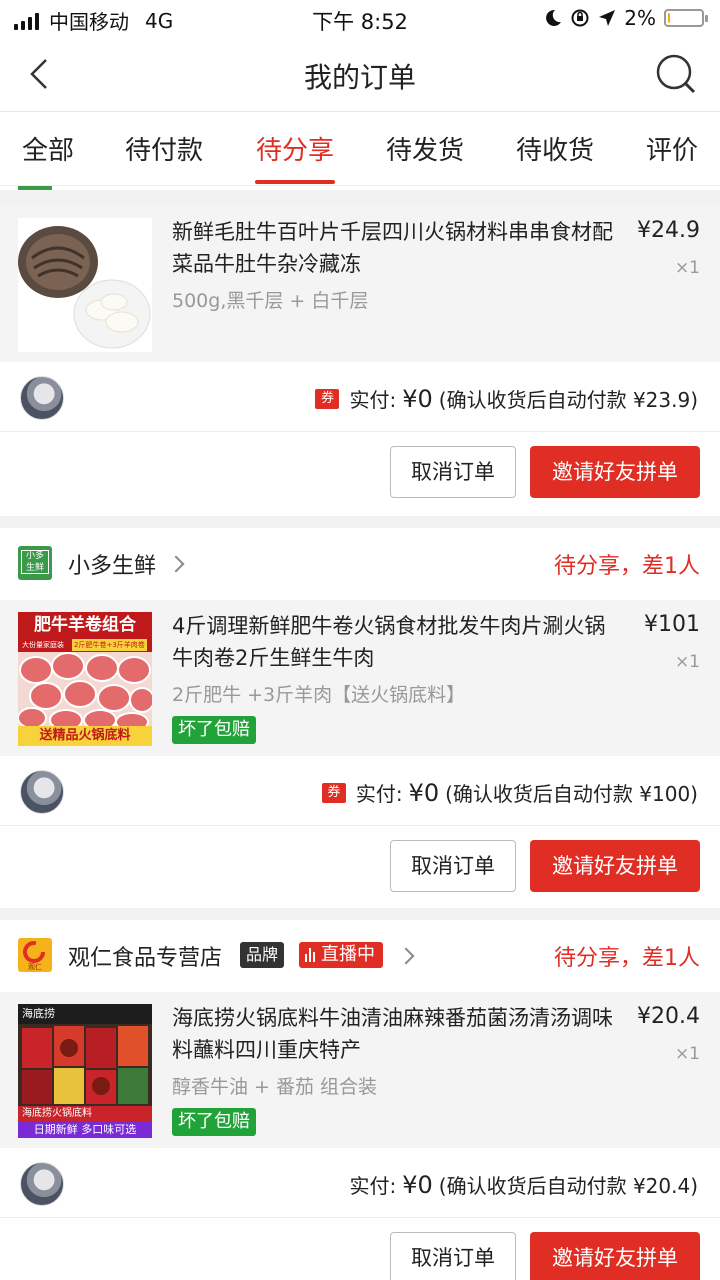 The width and height of the screenshot is (720, 1280). What do you see at coordinates (359, 77) in the screenshot?
I see `page-title: 我的订单` at bounding box center [359, 77].